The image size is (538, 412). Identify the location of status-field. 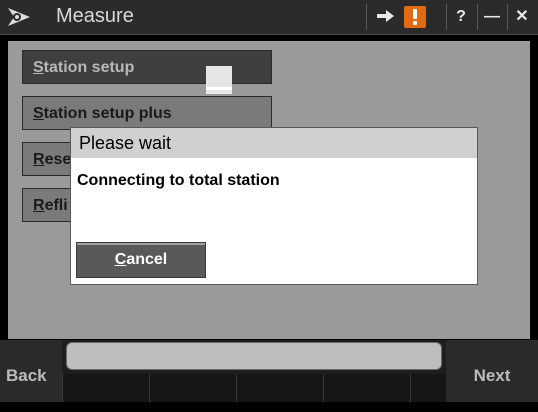
(254, 356).